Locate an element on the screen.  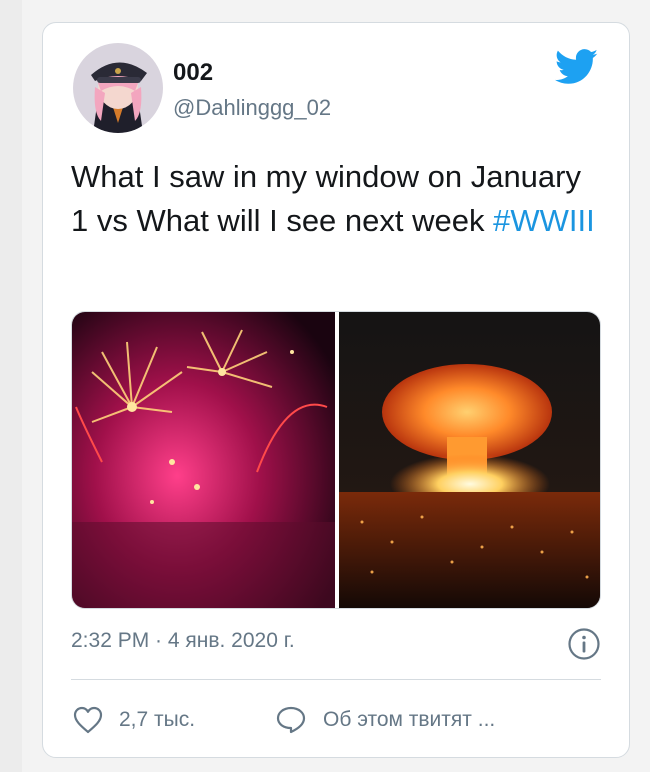
heart-icon is located at coordinates (88, 720).